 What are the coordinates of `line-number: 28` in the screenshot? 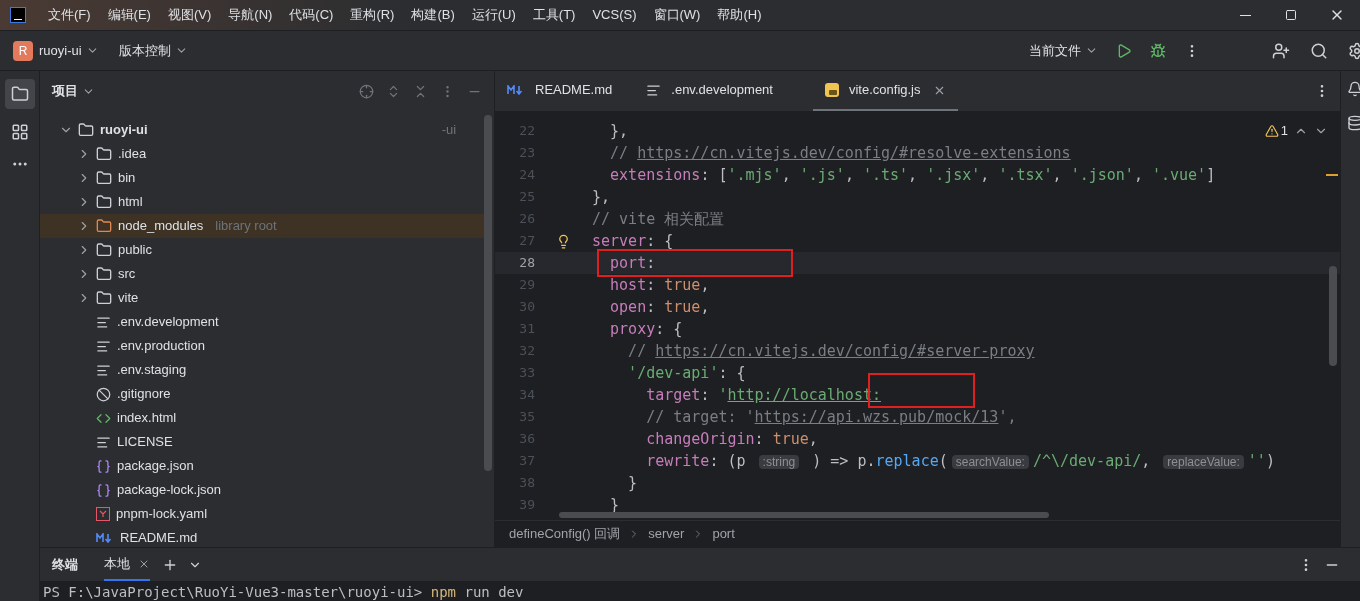 It's located at (526, 263).